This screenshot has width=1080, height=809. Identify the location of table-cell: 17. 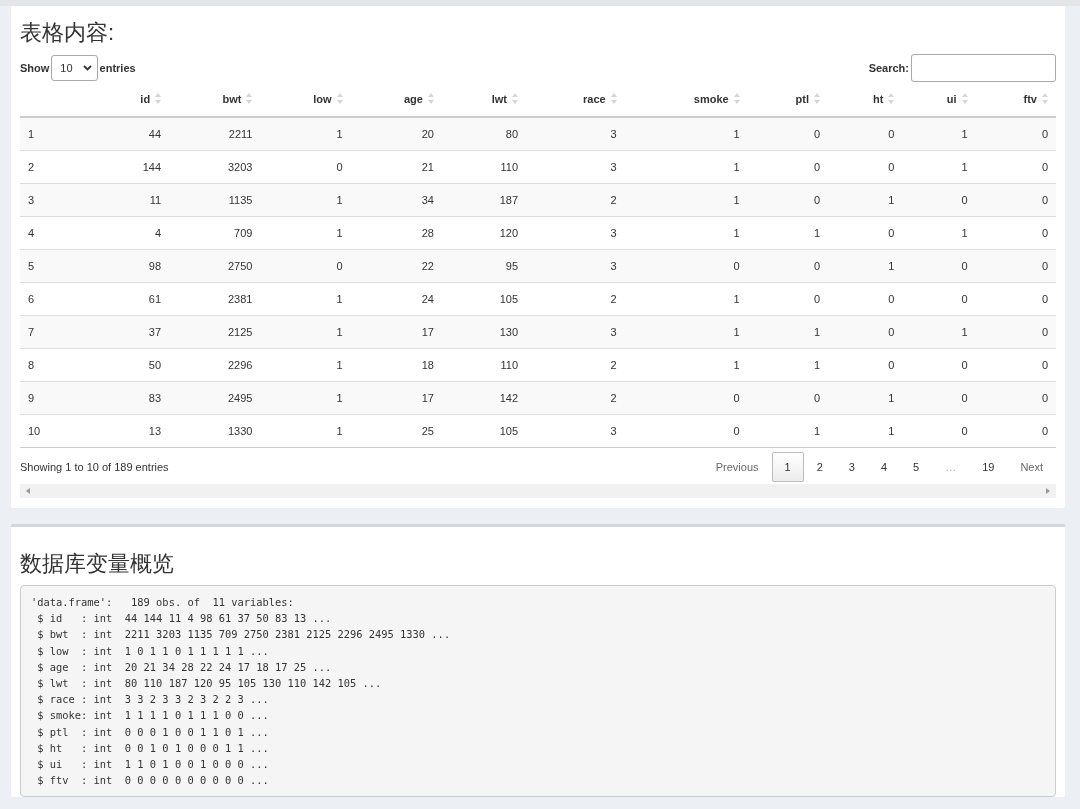
(396, 332).